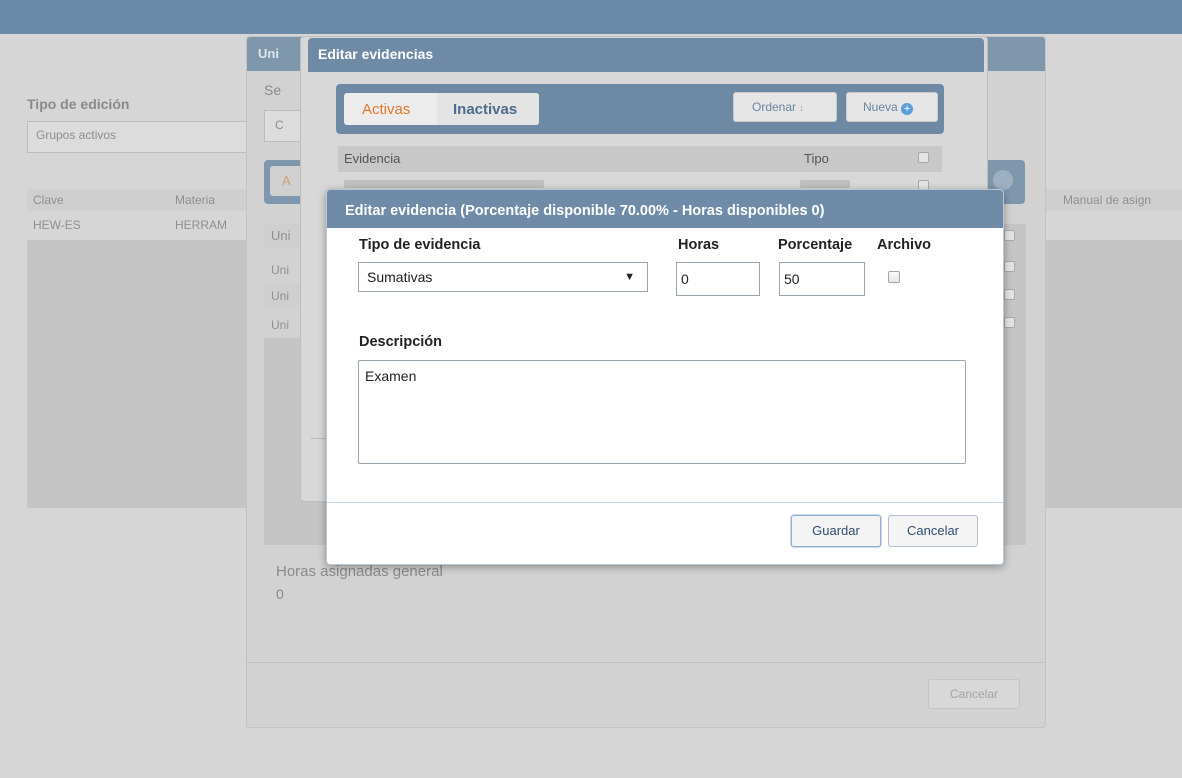 The image size is (1182, 778). What do you see at coordinates (376, 54) in the screenshot?
I see `evidencias-modal-title: Editar evidencias` at bounding box center [376, 54].